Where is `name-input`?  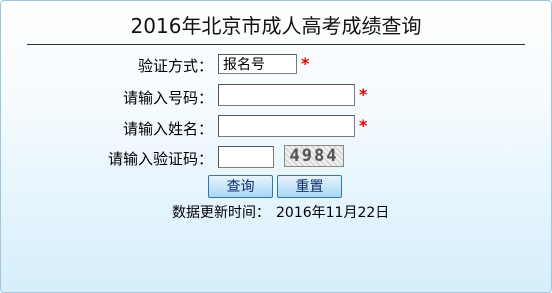
name-input is located at coordinates (286, 126).